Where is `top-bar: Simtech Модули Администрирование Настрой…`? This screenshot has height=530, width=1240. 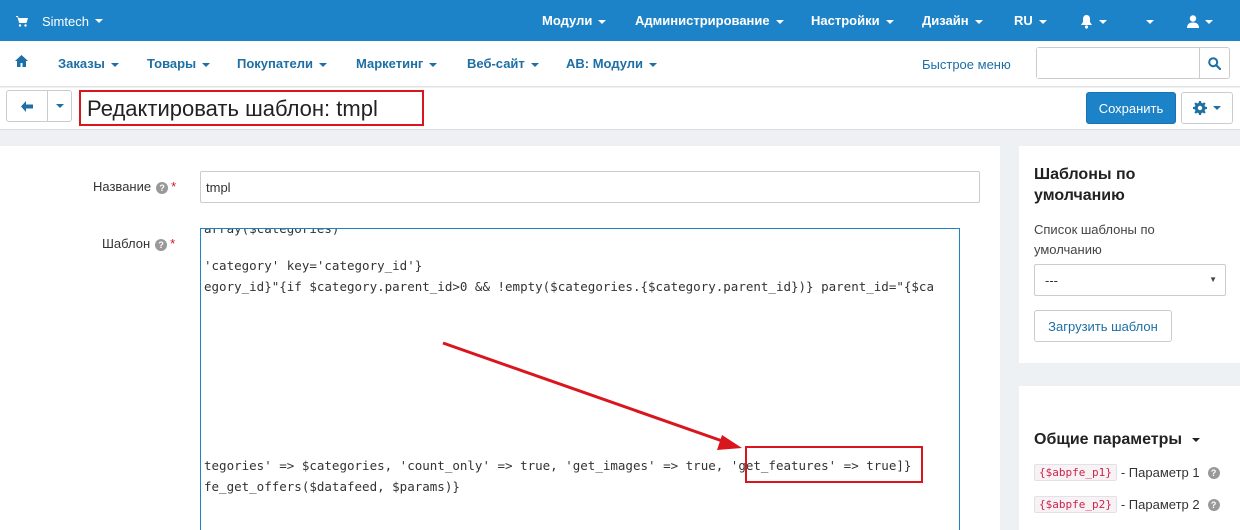 top-bar: Simtech Модули Администрирование Настрой… is located at coordinates (620, 20).